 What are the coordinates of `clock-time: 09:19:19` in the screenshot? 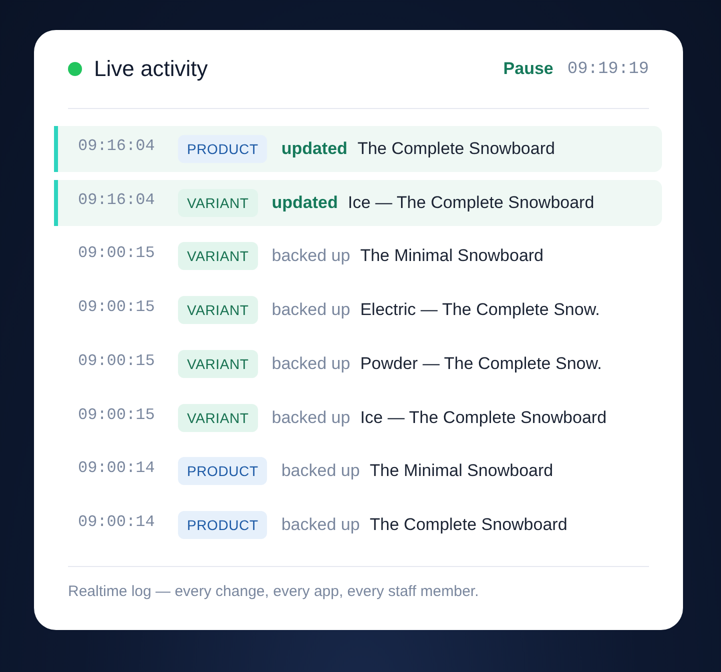 It's located at (608, 69).